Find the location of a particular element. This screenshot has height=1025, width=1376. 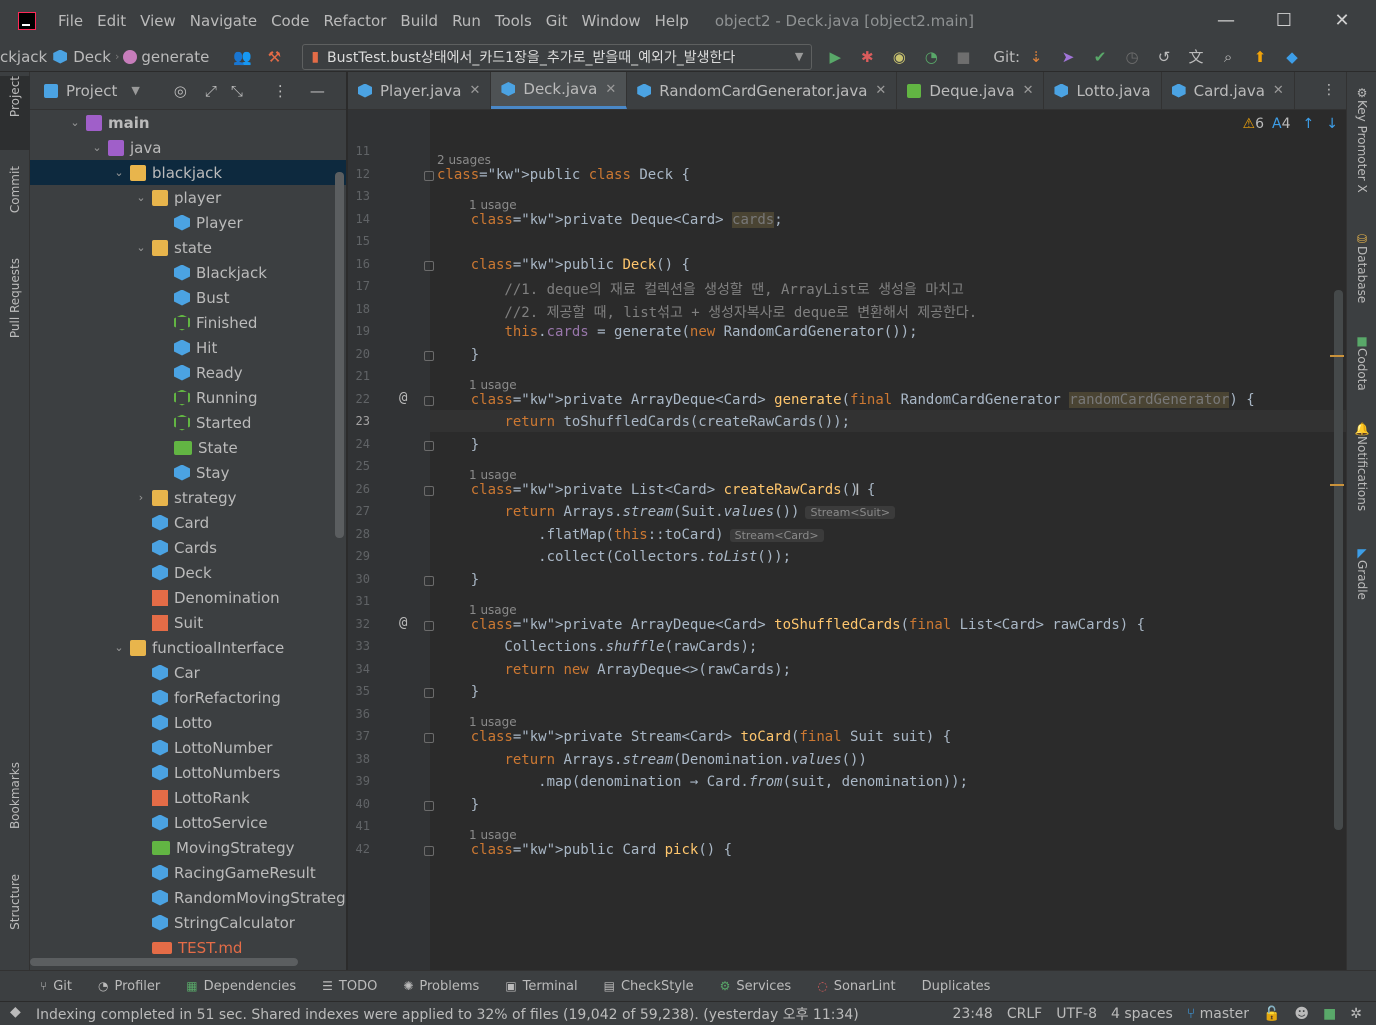

project-panel-title: Project is located at coordinates (91, 91).